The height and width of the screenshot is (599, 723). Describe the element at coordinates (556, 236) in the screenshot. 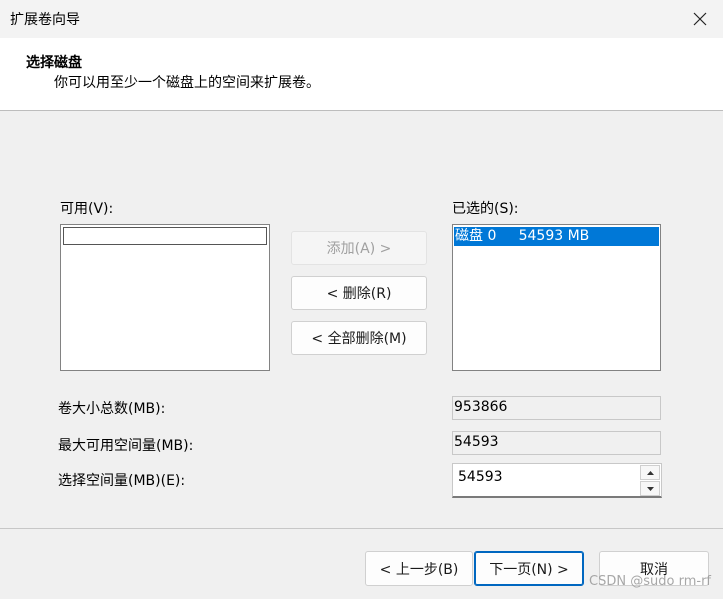

I see `list-item: 磁盘 0 54593 MB` at that location.